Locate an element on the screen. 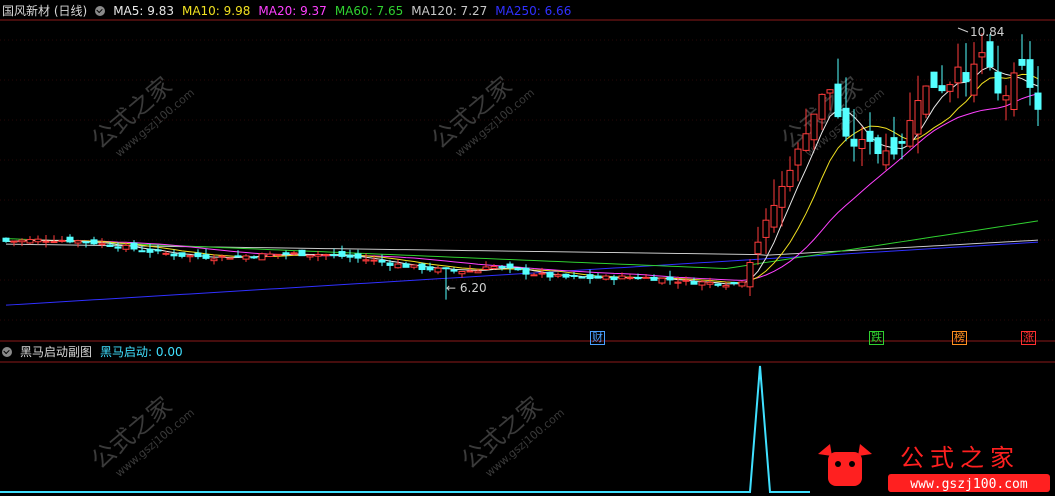 The image size is (1055, 496). ma60-line is located at coordinates (522, 245).